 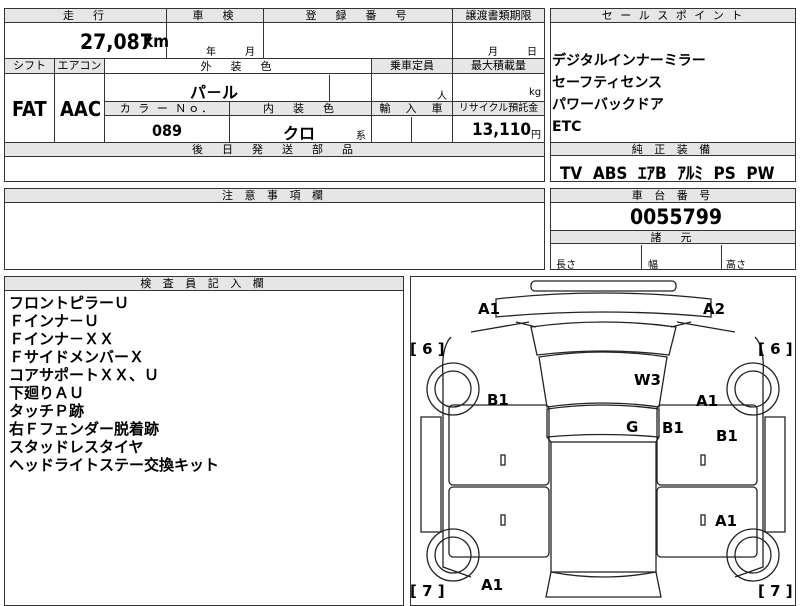 I want to click on header-capacity: 乗車定員, so click(x=412, y=66).